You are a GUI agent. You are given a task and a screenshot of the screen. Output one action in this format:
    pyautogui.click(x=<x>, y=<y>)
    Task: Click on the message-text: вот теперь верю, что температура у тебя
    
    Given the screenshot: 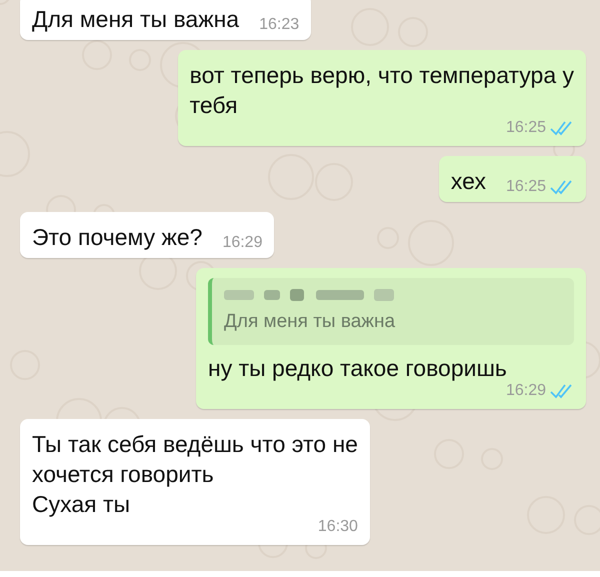 What is the action you would take?
    pyautogui.click(x=382, y=90)
    